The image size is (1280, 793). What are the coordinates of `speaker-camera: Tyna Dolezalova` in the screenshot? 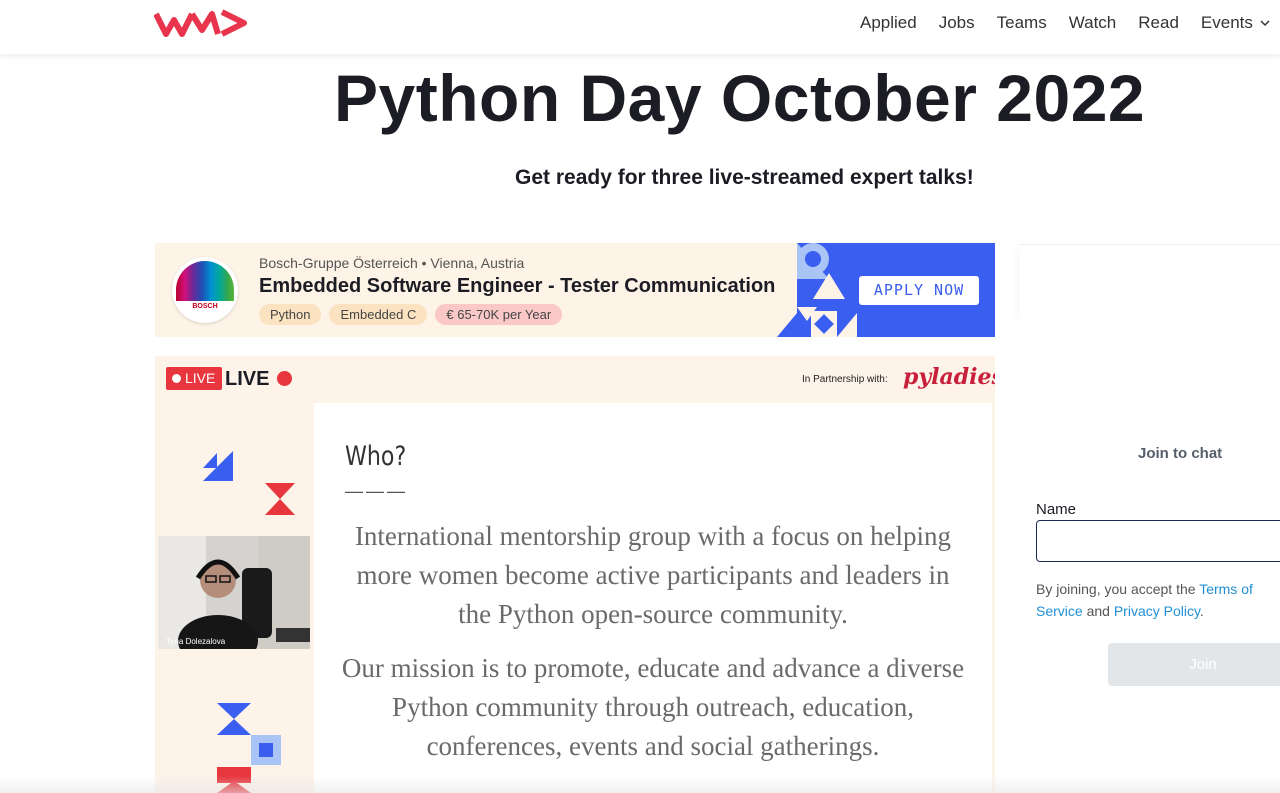 It's located at (234, 592).